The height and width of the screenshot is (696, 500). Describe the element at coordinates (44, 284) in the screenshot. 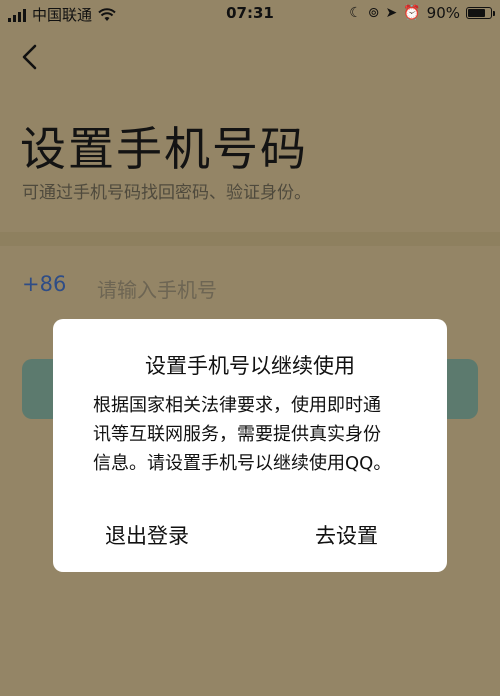

I see `country-code-selector: +86` at that location.